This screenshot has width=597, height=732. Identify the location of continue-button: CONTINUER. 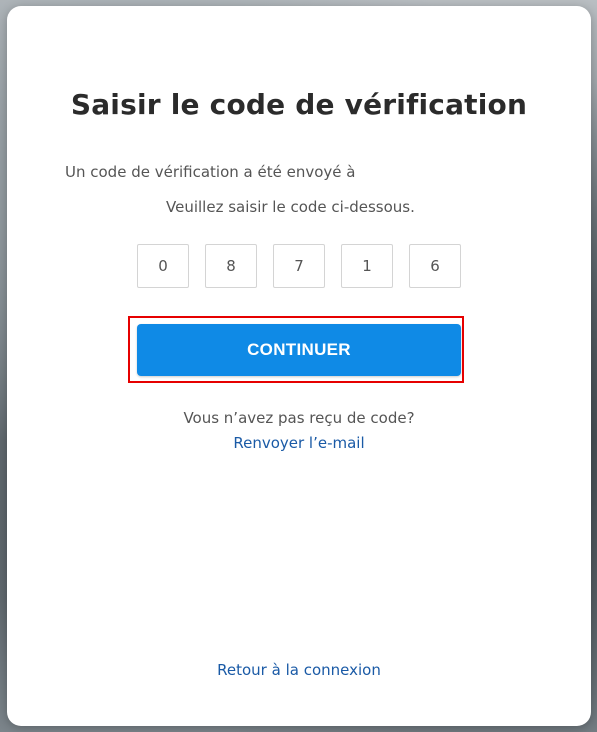
(299, 350).